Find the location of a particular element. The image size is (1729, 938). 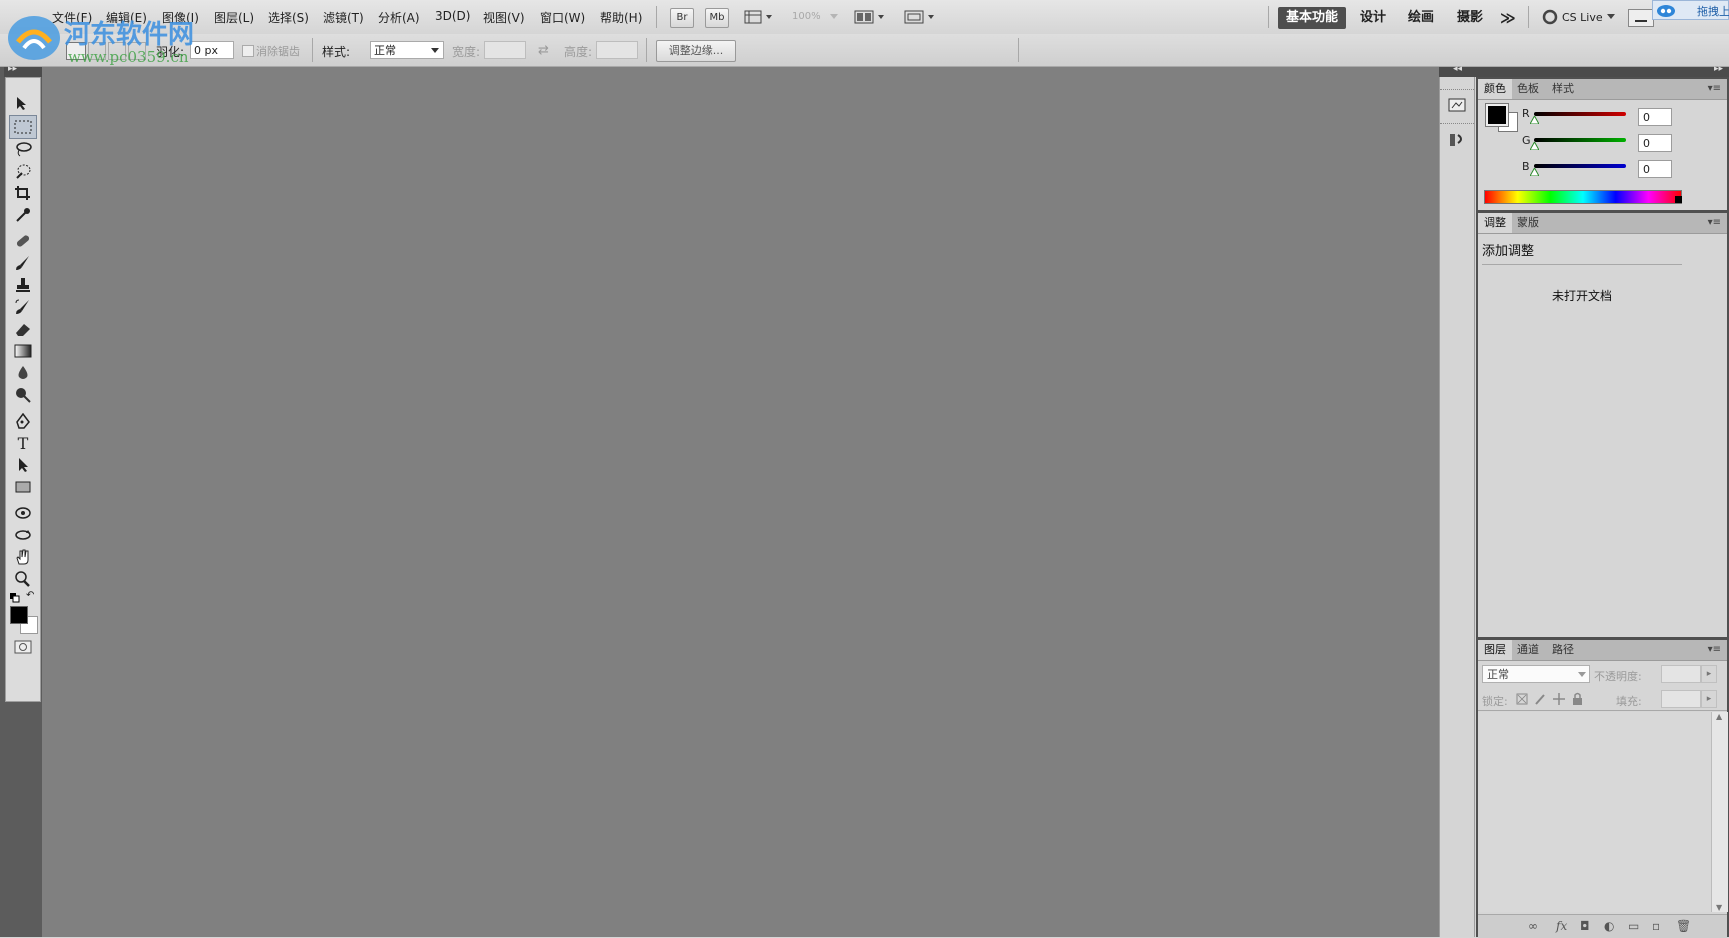

workspace-photography: 摄影 is located at coordinates (1470, 18).